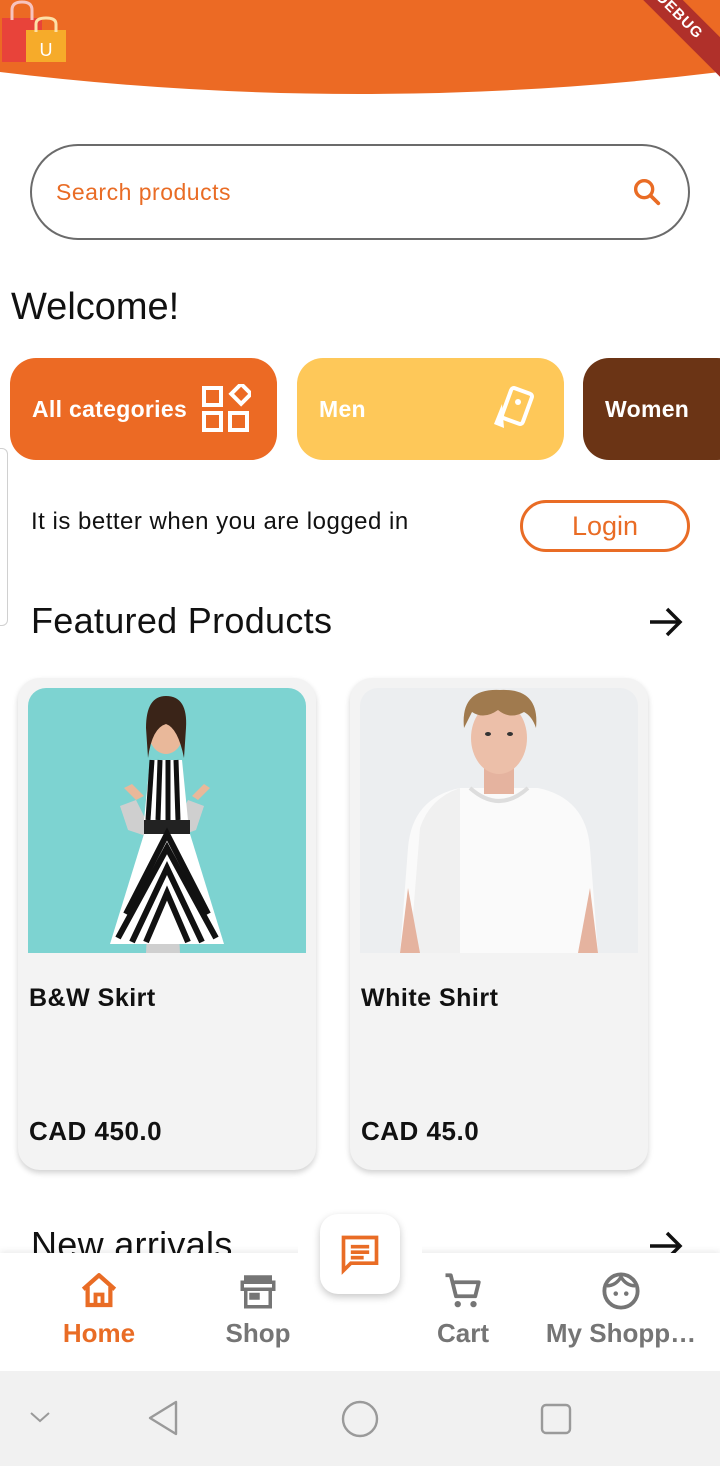 The height and width of the screenshot is (1466, 720). I want to click on category-women: Women, so click(651, 409).